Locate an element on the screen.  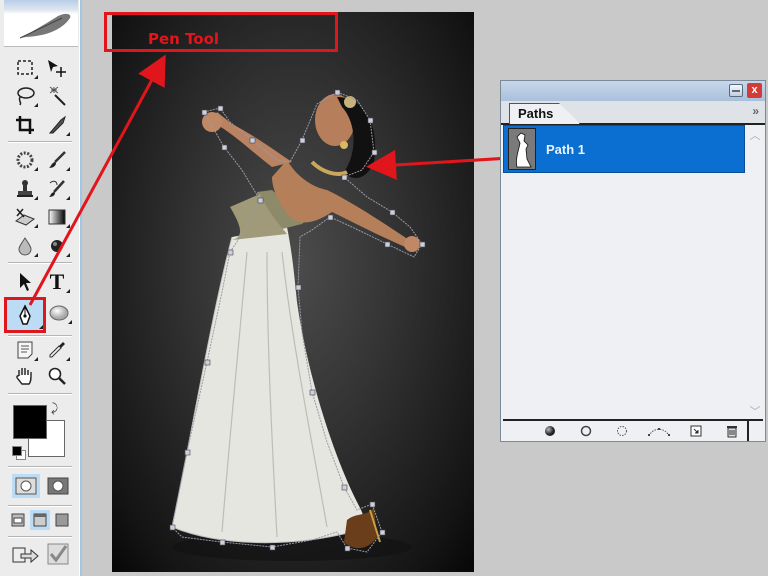
standard-mode-icon is located at coordinates (26, 486).